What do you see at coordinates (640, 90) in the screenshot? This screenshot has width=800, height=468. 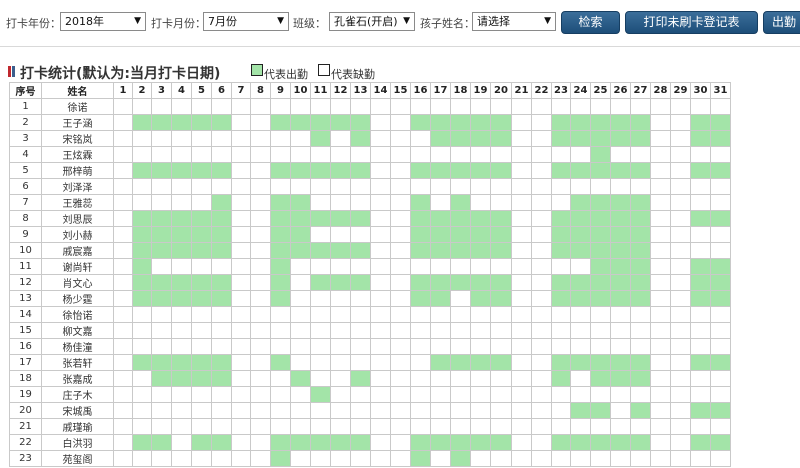 I see `col-header-day: 27` at bounding box center [640, 90].